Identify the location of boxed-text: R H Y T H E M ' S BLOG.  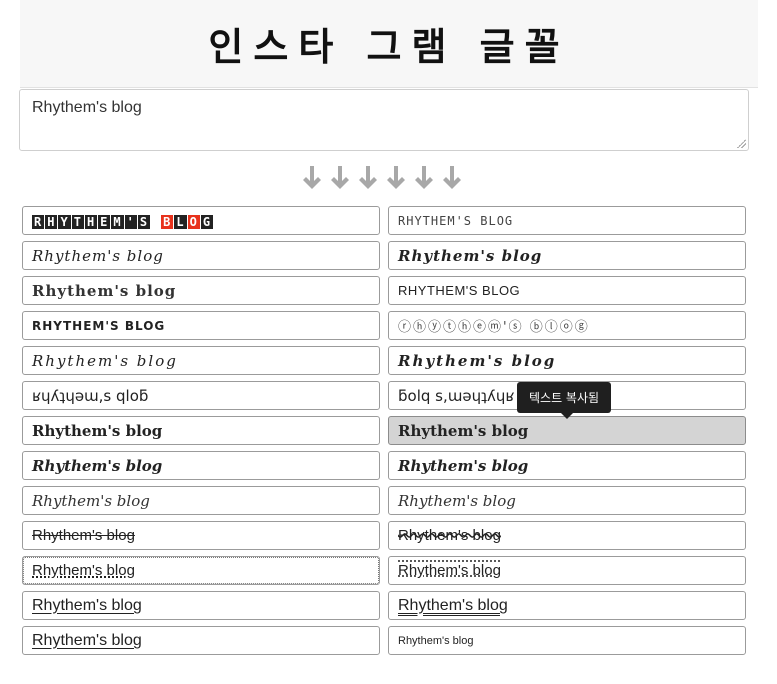
(123, 221).